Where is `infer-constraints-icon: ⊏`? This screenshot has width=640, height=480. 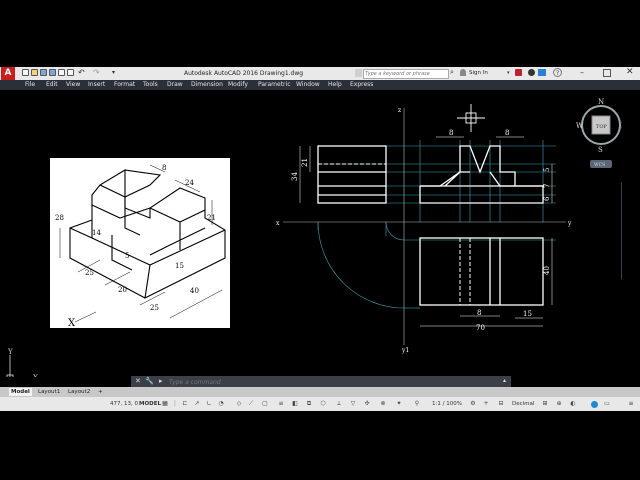
infer-constraints-icon: ⊏ is located at coordinates (185, 404).